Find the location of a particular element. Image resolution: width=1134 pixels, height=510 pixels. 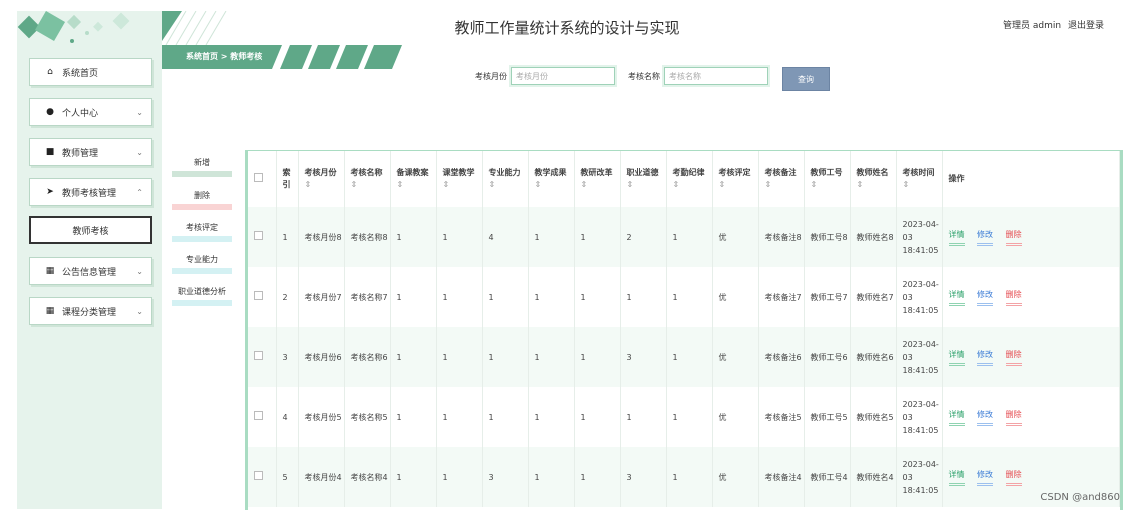

header-result: 教学成果 ⇕ is located at coordinates (551, 179).